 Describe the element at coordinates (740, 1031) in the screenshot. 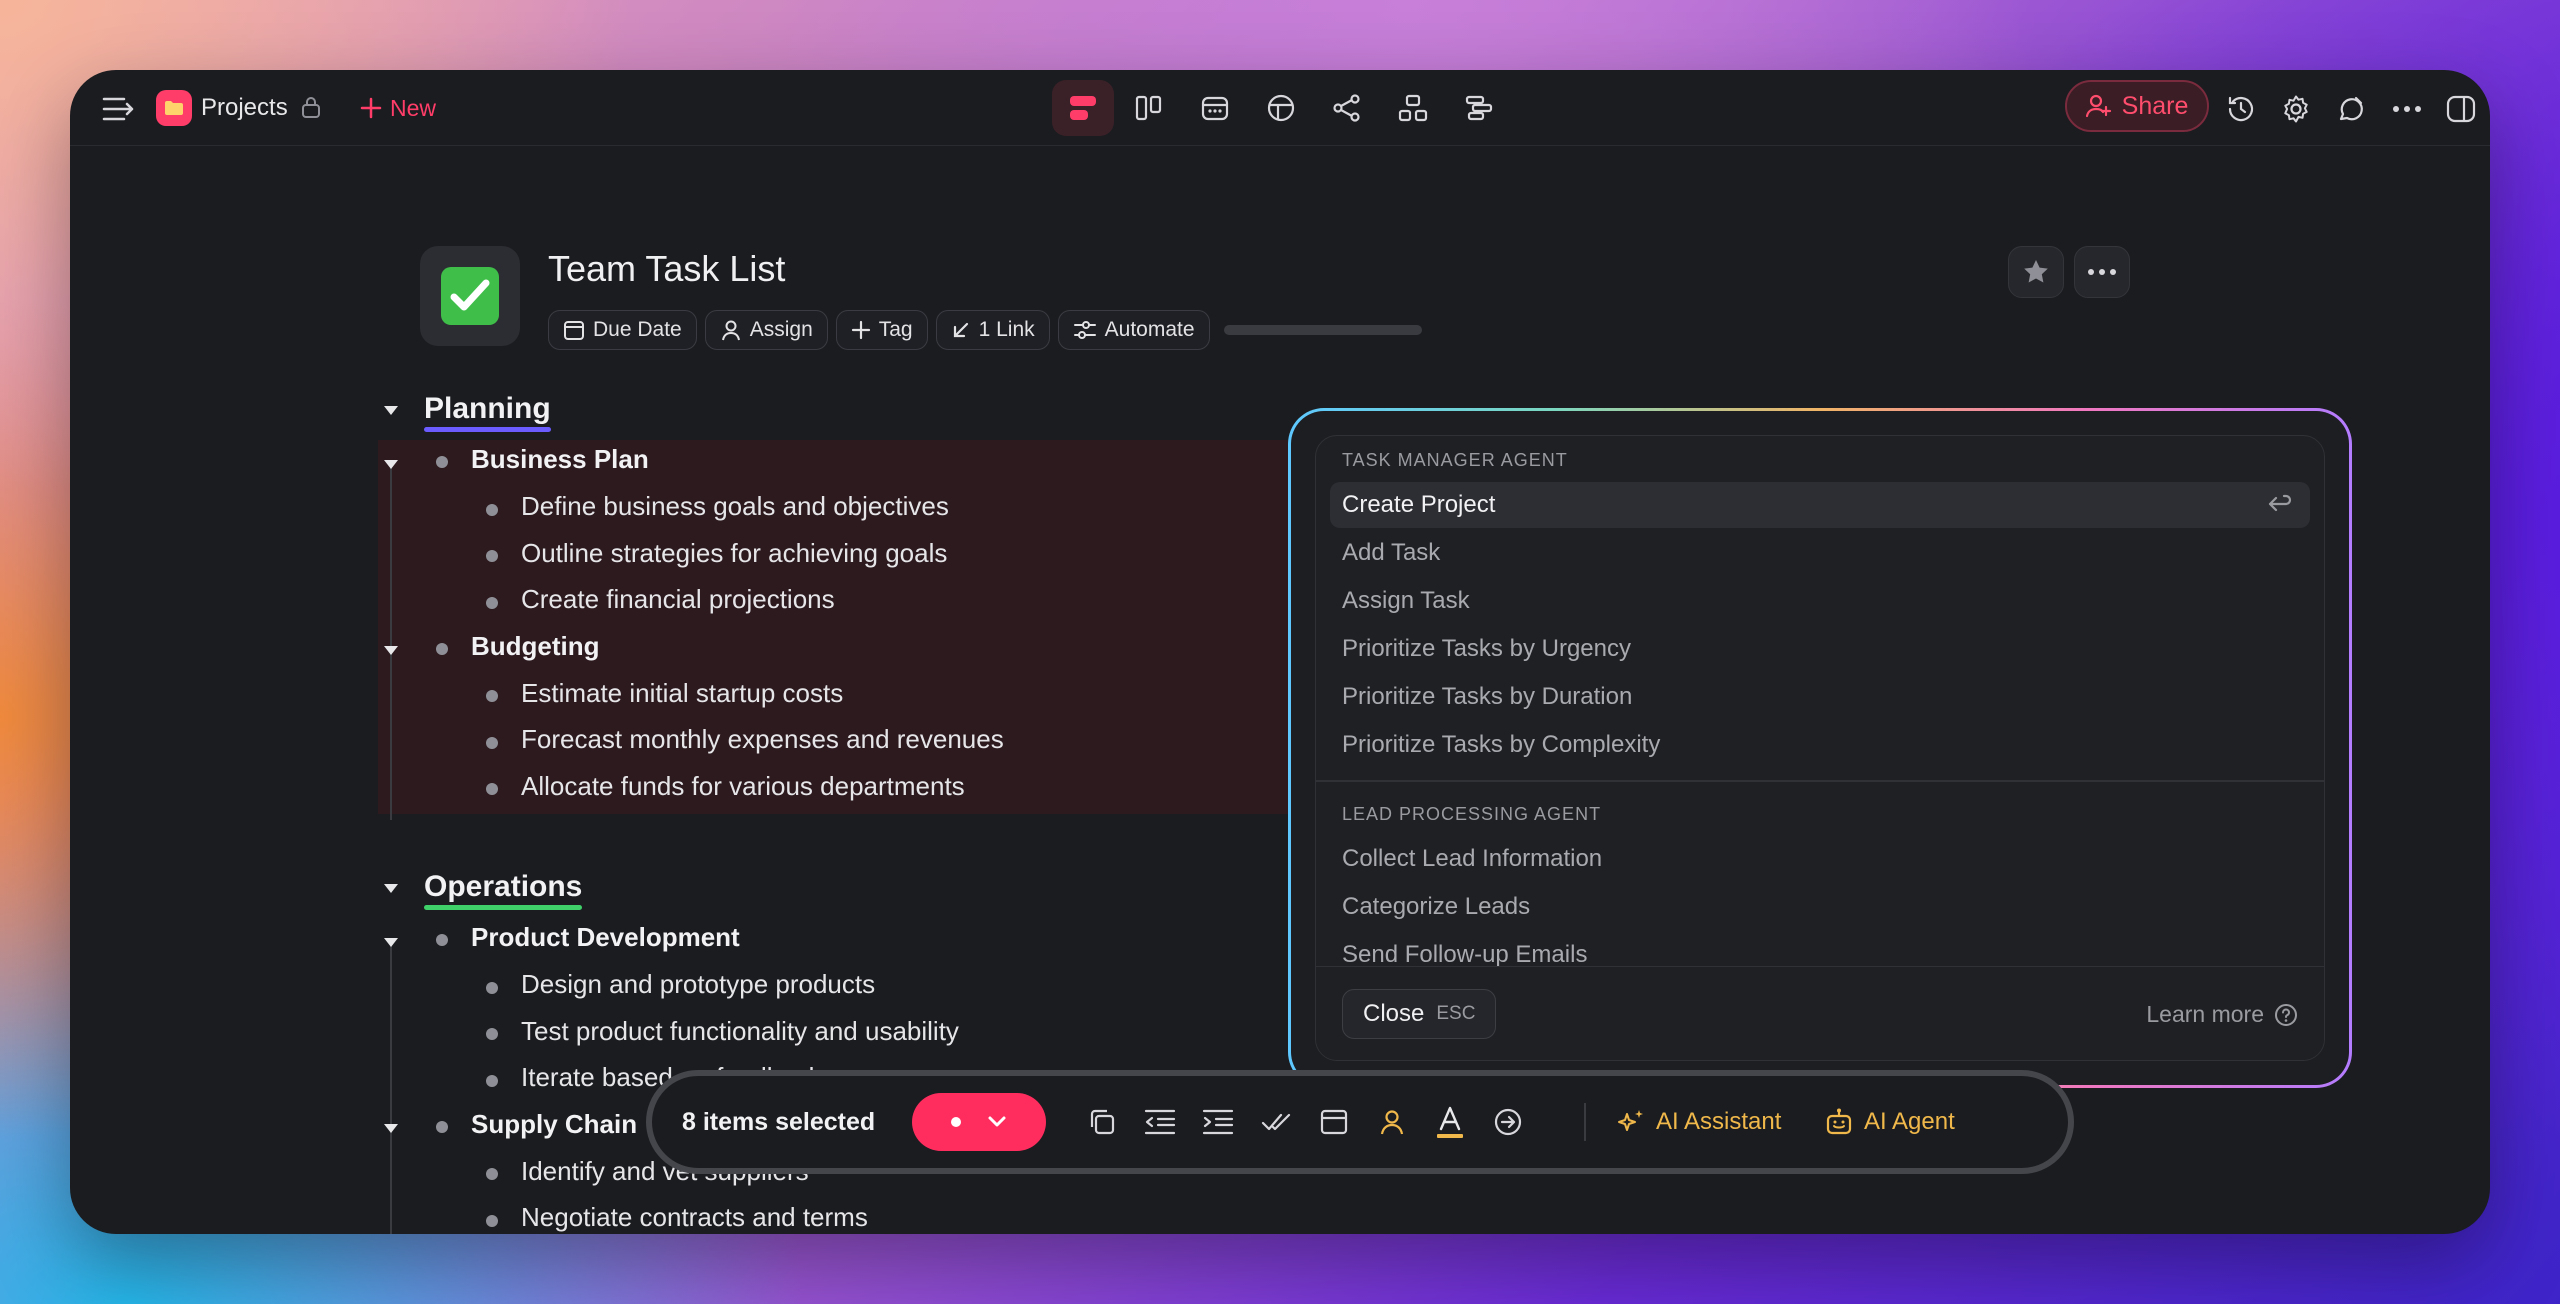

I see `list-item: Test product functionality and usability` at that location.